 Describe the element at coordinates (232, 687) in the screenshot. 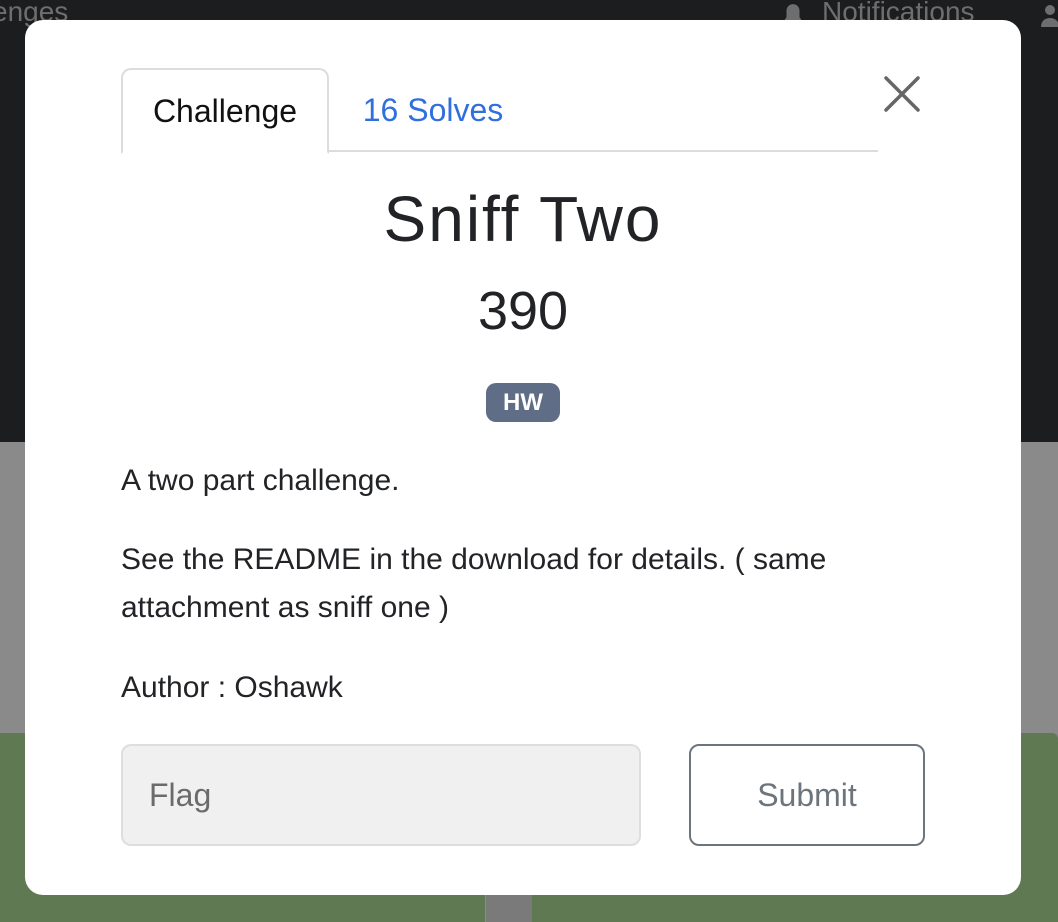

I see `author-line: Author : Oshawk` at that location.